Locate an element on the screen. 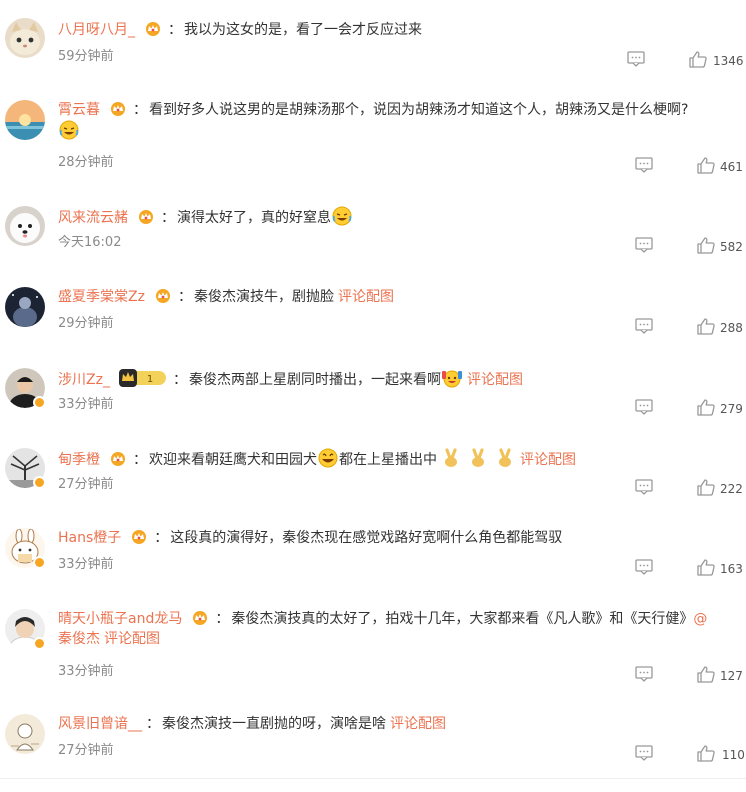 The image size is (746, 792). cheering-emoji-icon is located at coordinates (451, 379).